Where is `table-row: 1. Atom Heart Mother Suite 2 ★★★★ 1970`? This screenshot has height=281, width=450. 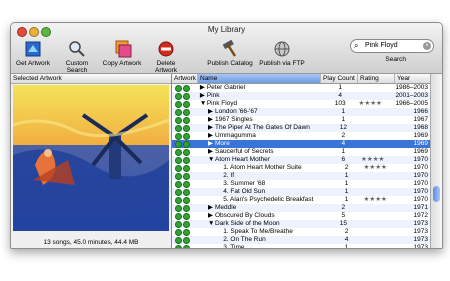
table-row: 1. Atom Heart Mother Suite 2 ★★★★ 1970 is located at coordinates (301, 168).